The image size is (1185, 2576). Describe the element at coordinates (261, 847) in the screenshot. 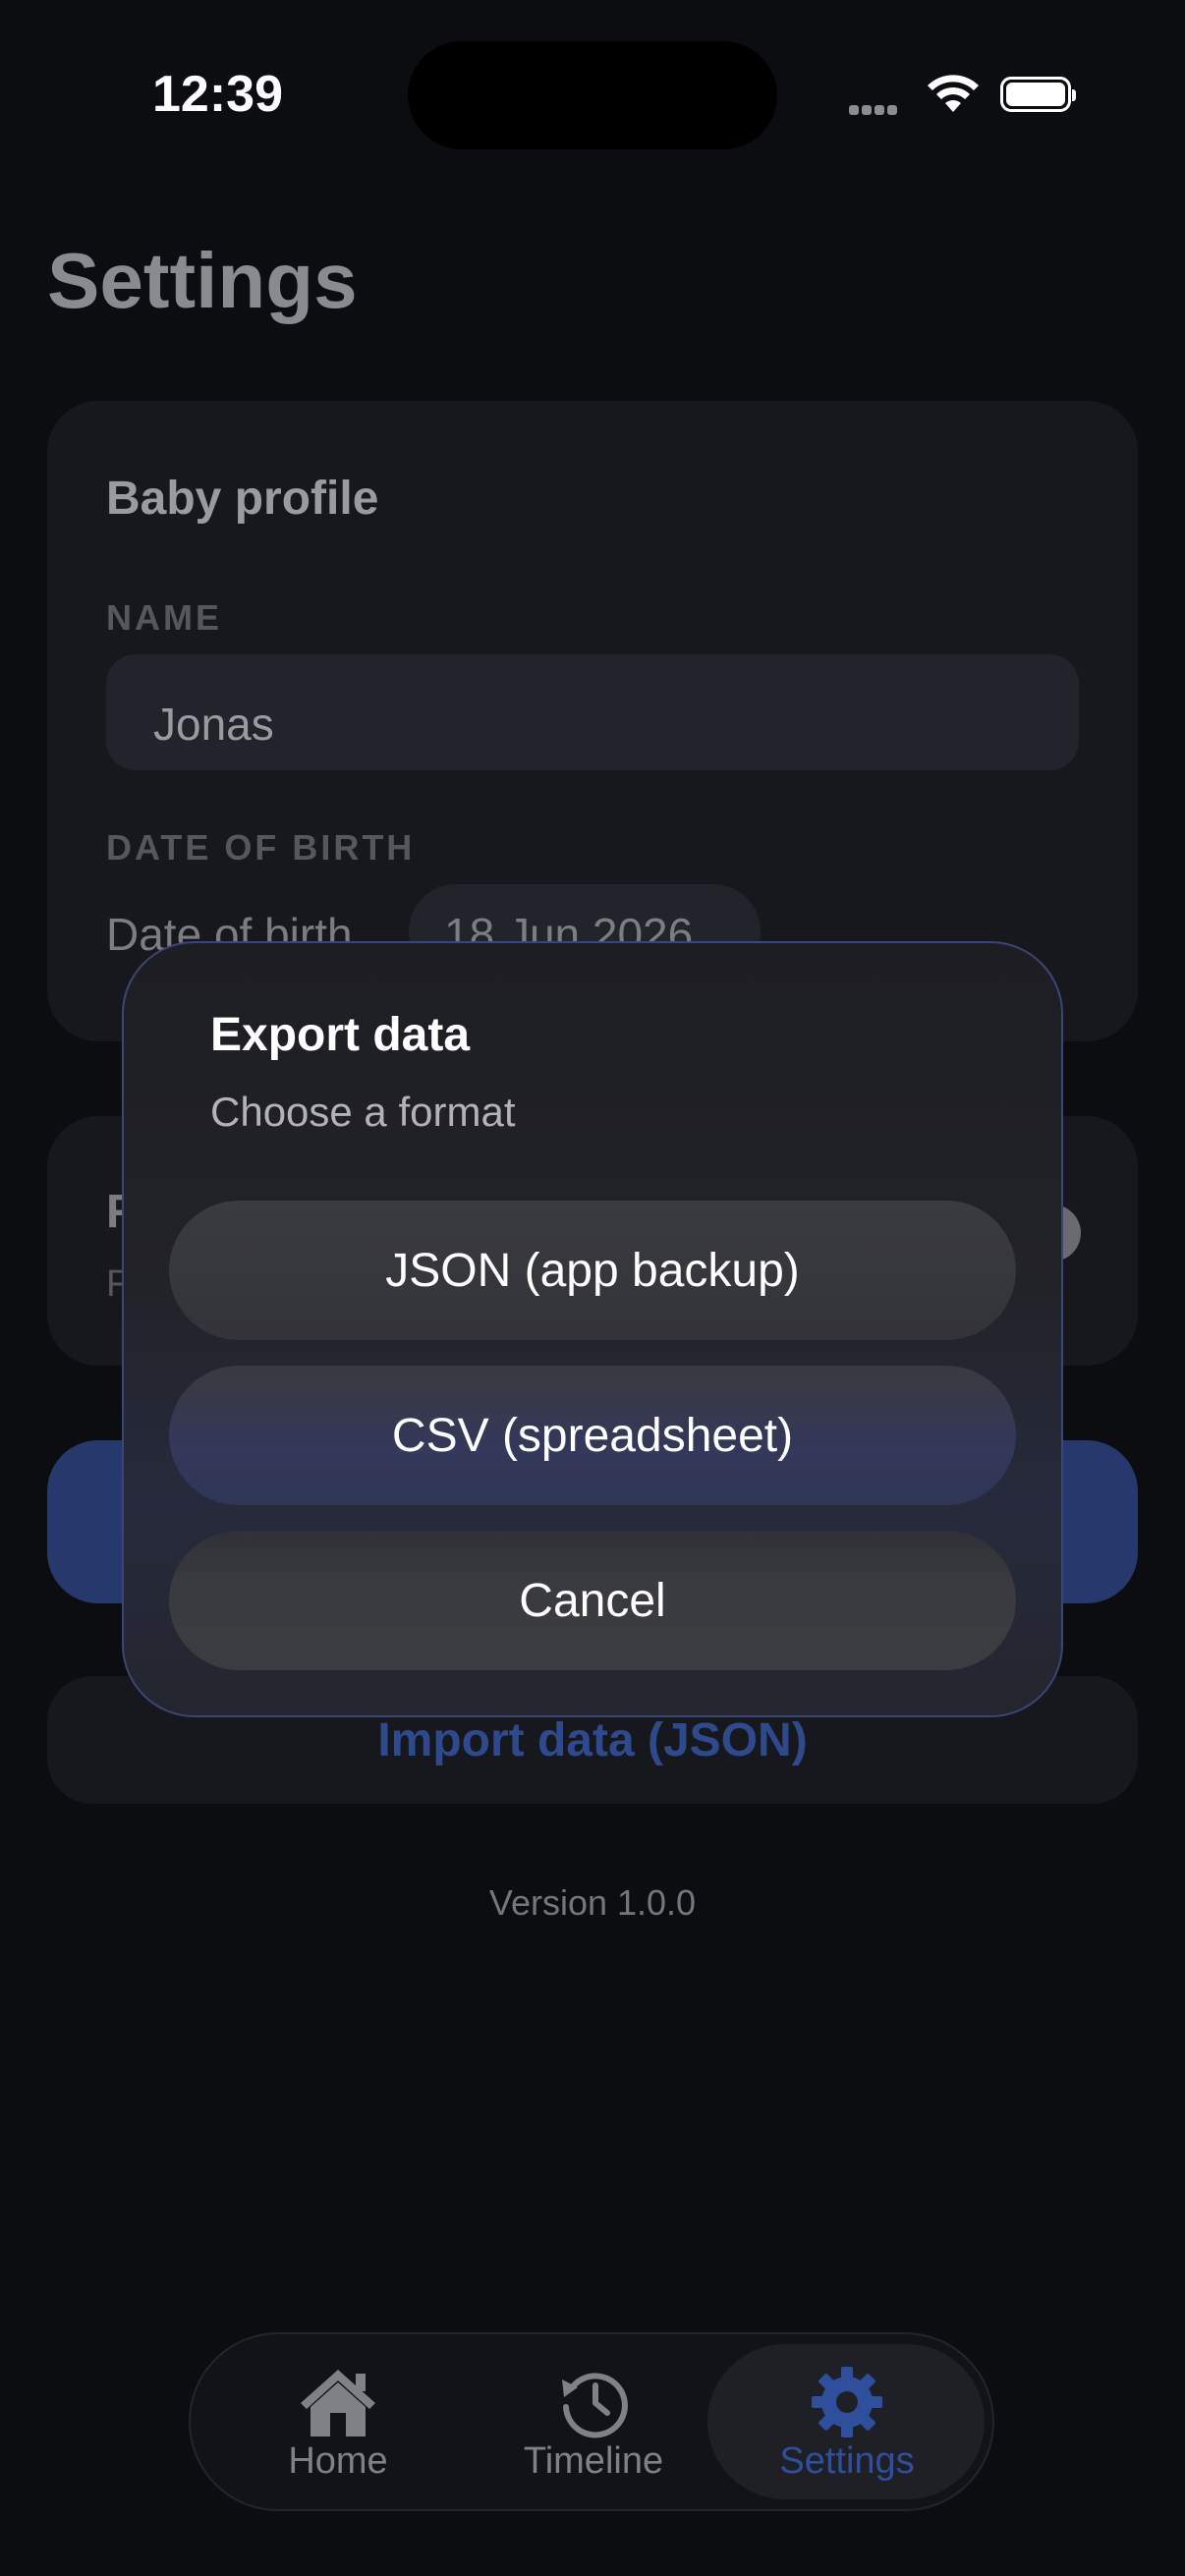

I see `dob-label: DATE OF BIRTH` at that location.